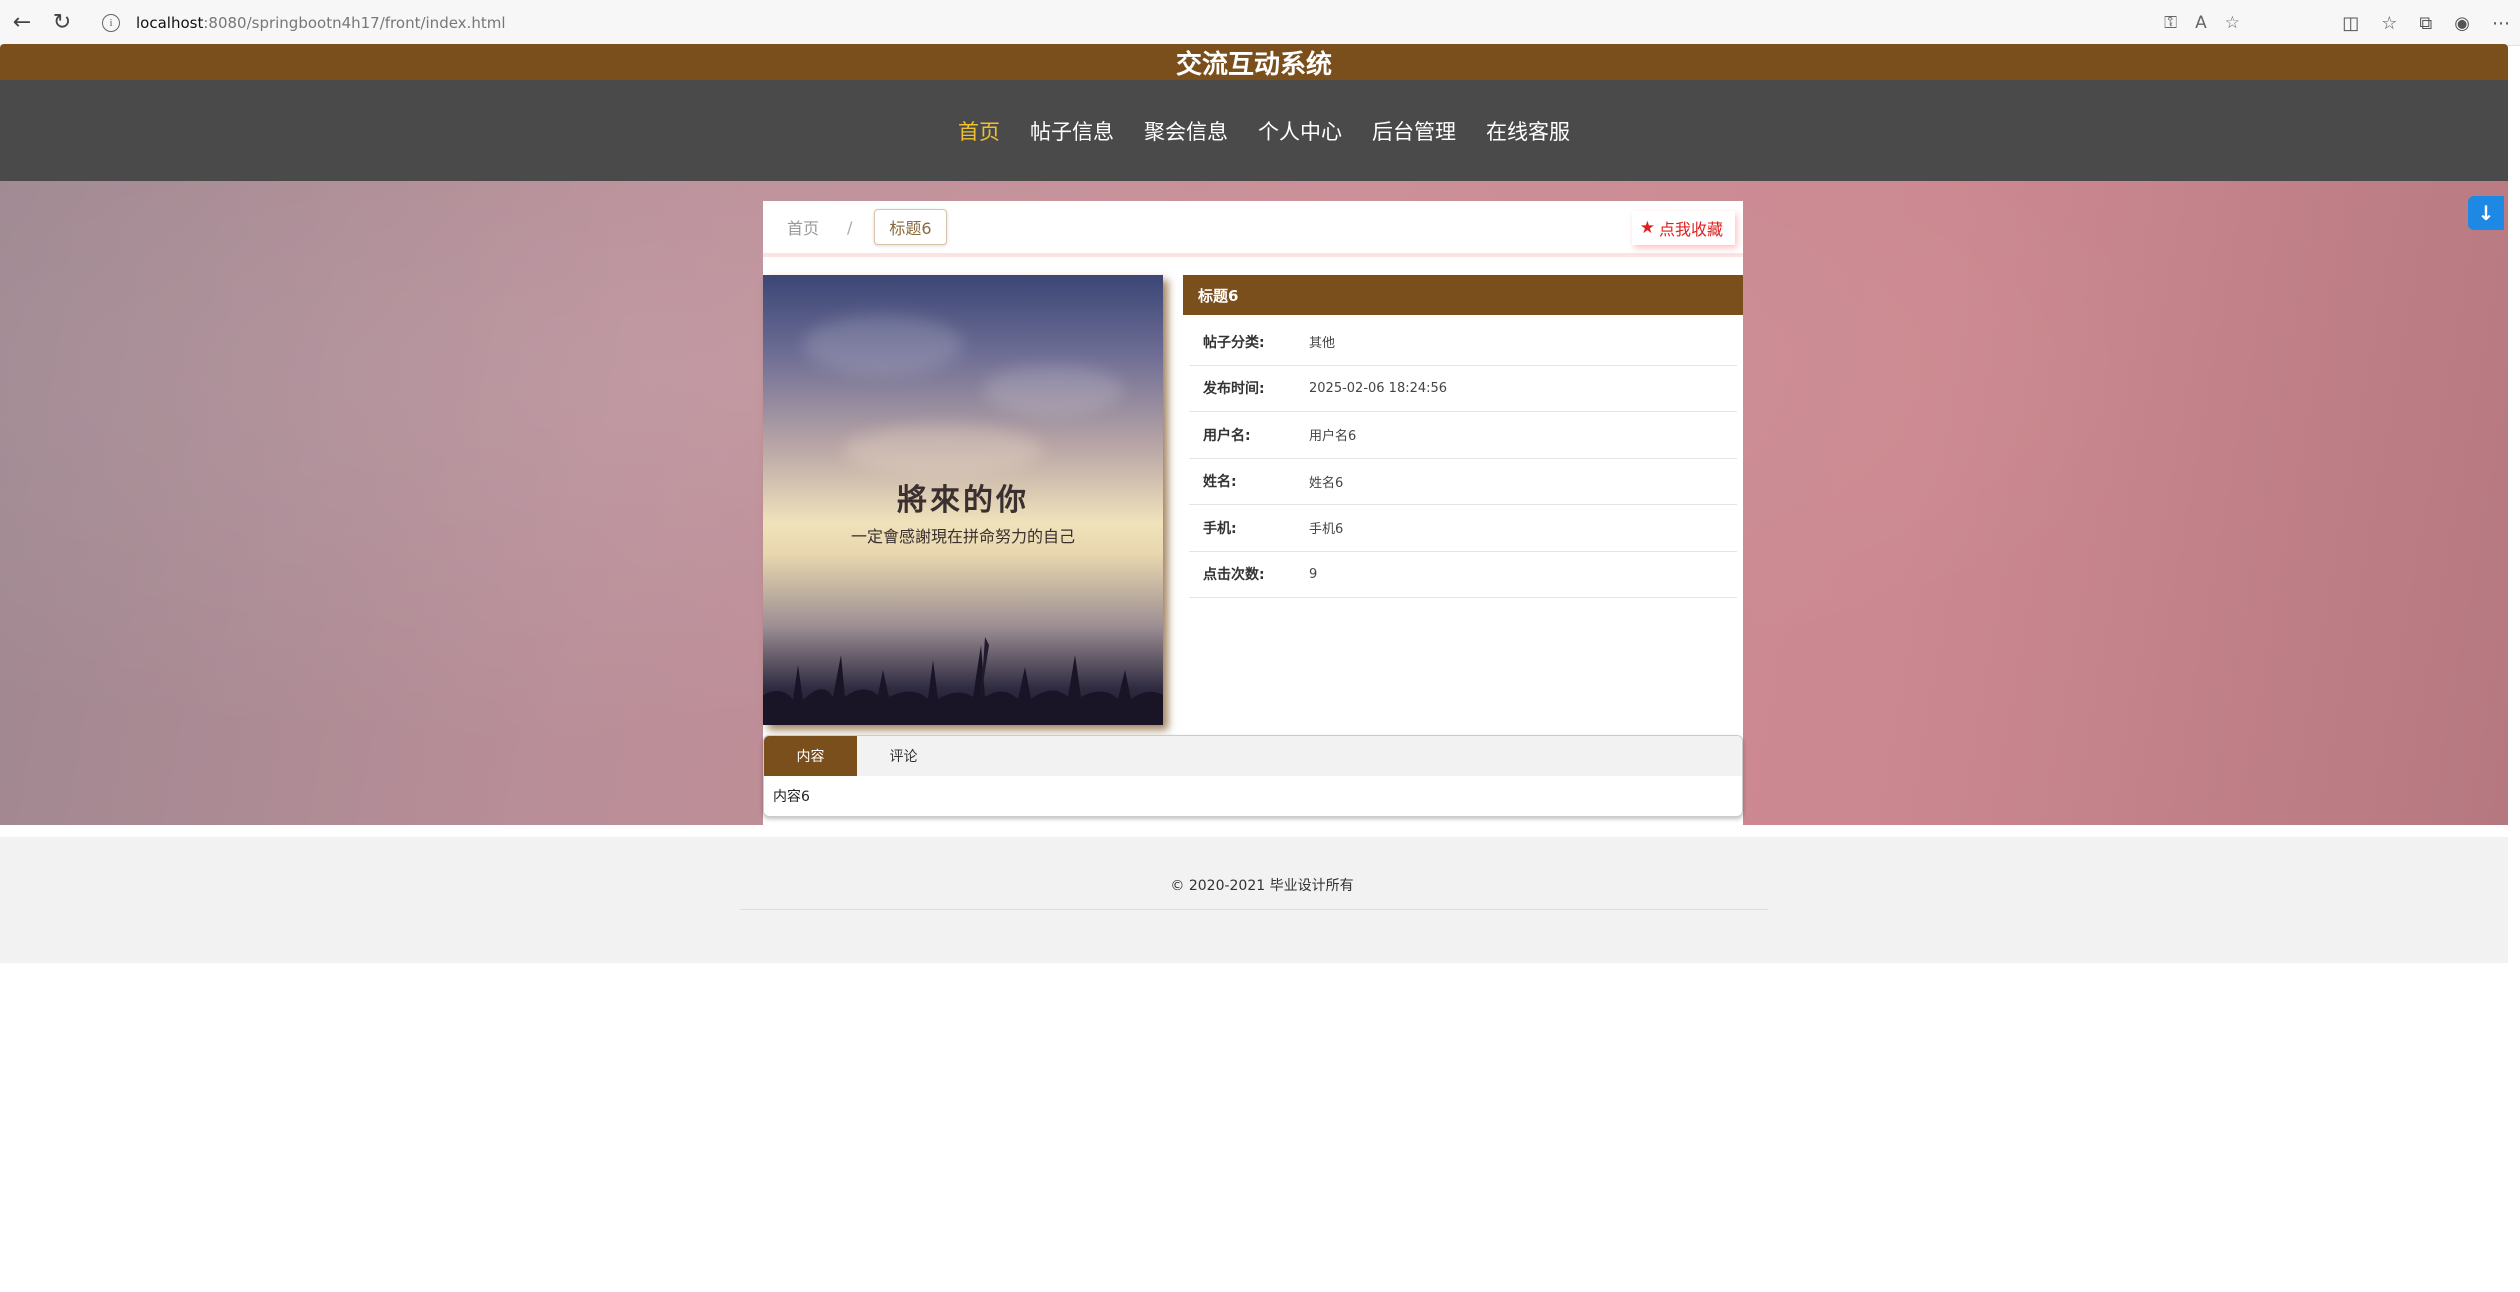 The image size is (2520, 1292). What do you see at coordinates (2486, 213) in the screenshot?
I see `scroll-down-arrow-icon: ↓` at bounding box center [2486, 213].